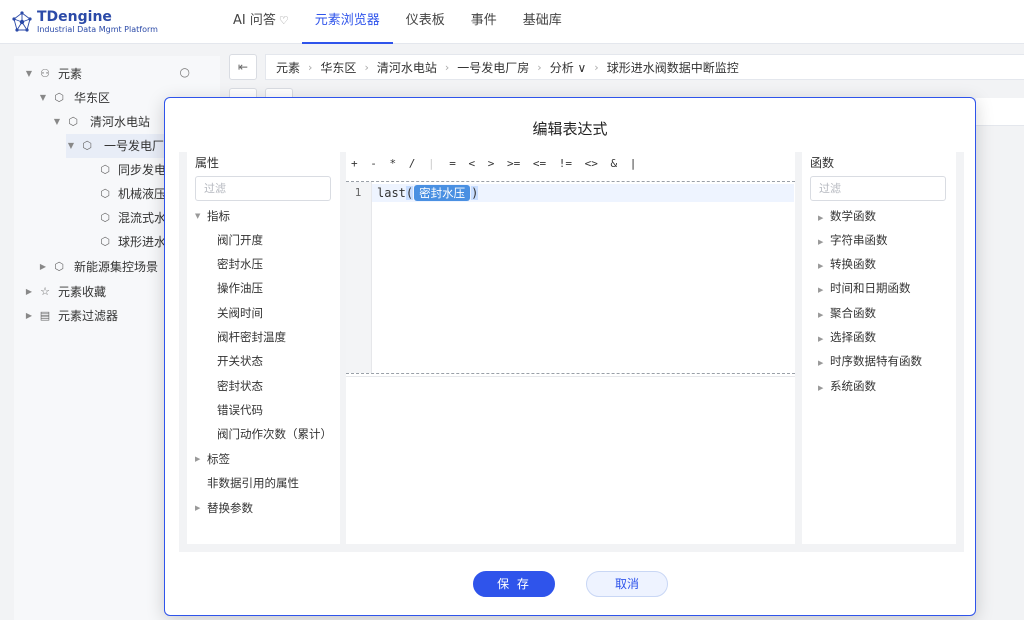 This screenshot has height=620, width=1024. I want to click on code-text: last(密封水压), so click(428, 193).